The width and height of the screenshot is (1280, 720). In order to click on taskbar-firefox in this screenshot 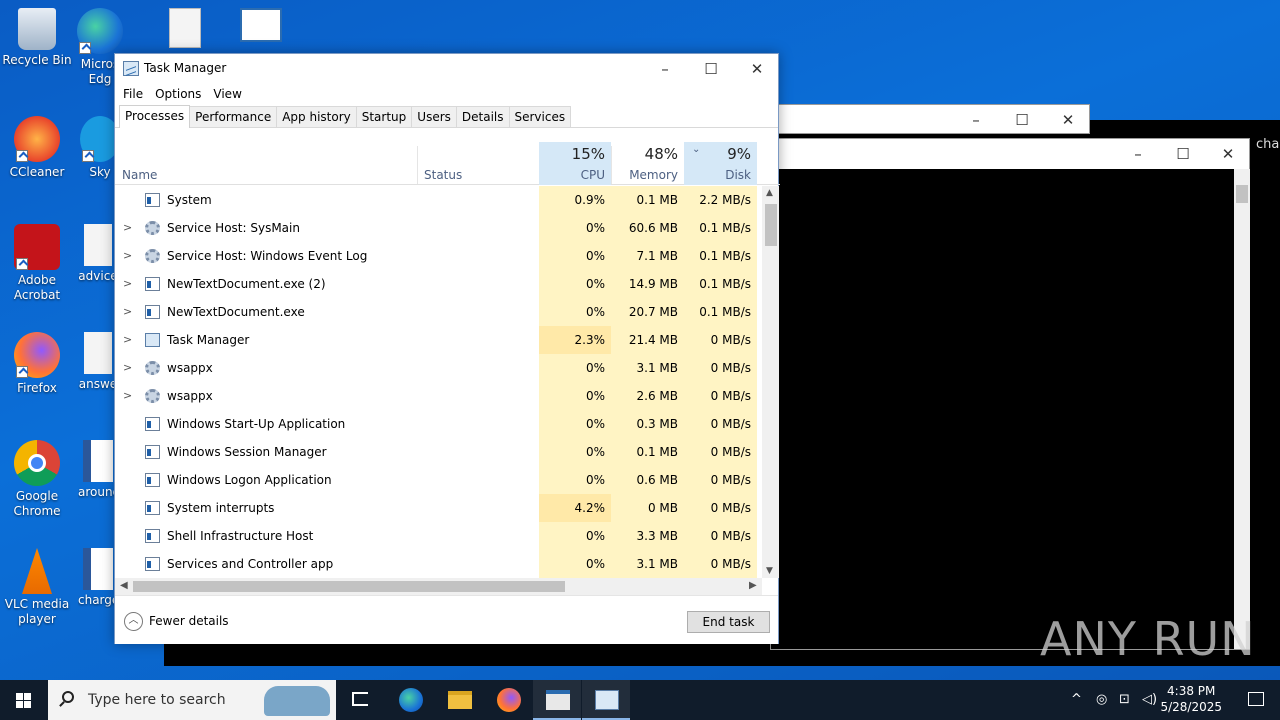, I will do `click(508, 700)`.